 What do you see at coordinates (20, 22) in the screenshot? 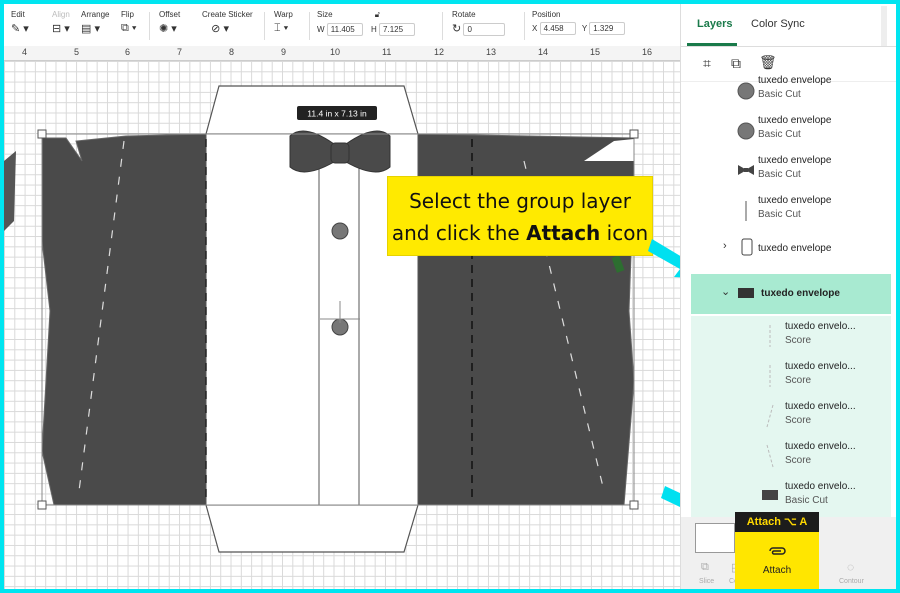
I see `edit-tool: Edit ✎ ▾` at bounding box center [20, 22].